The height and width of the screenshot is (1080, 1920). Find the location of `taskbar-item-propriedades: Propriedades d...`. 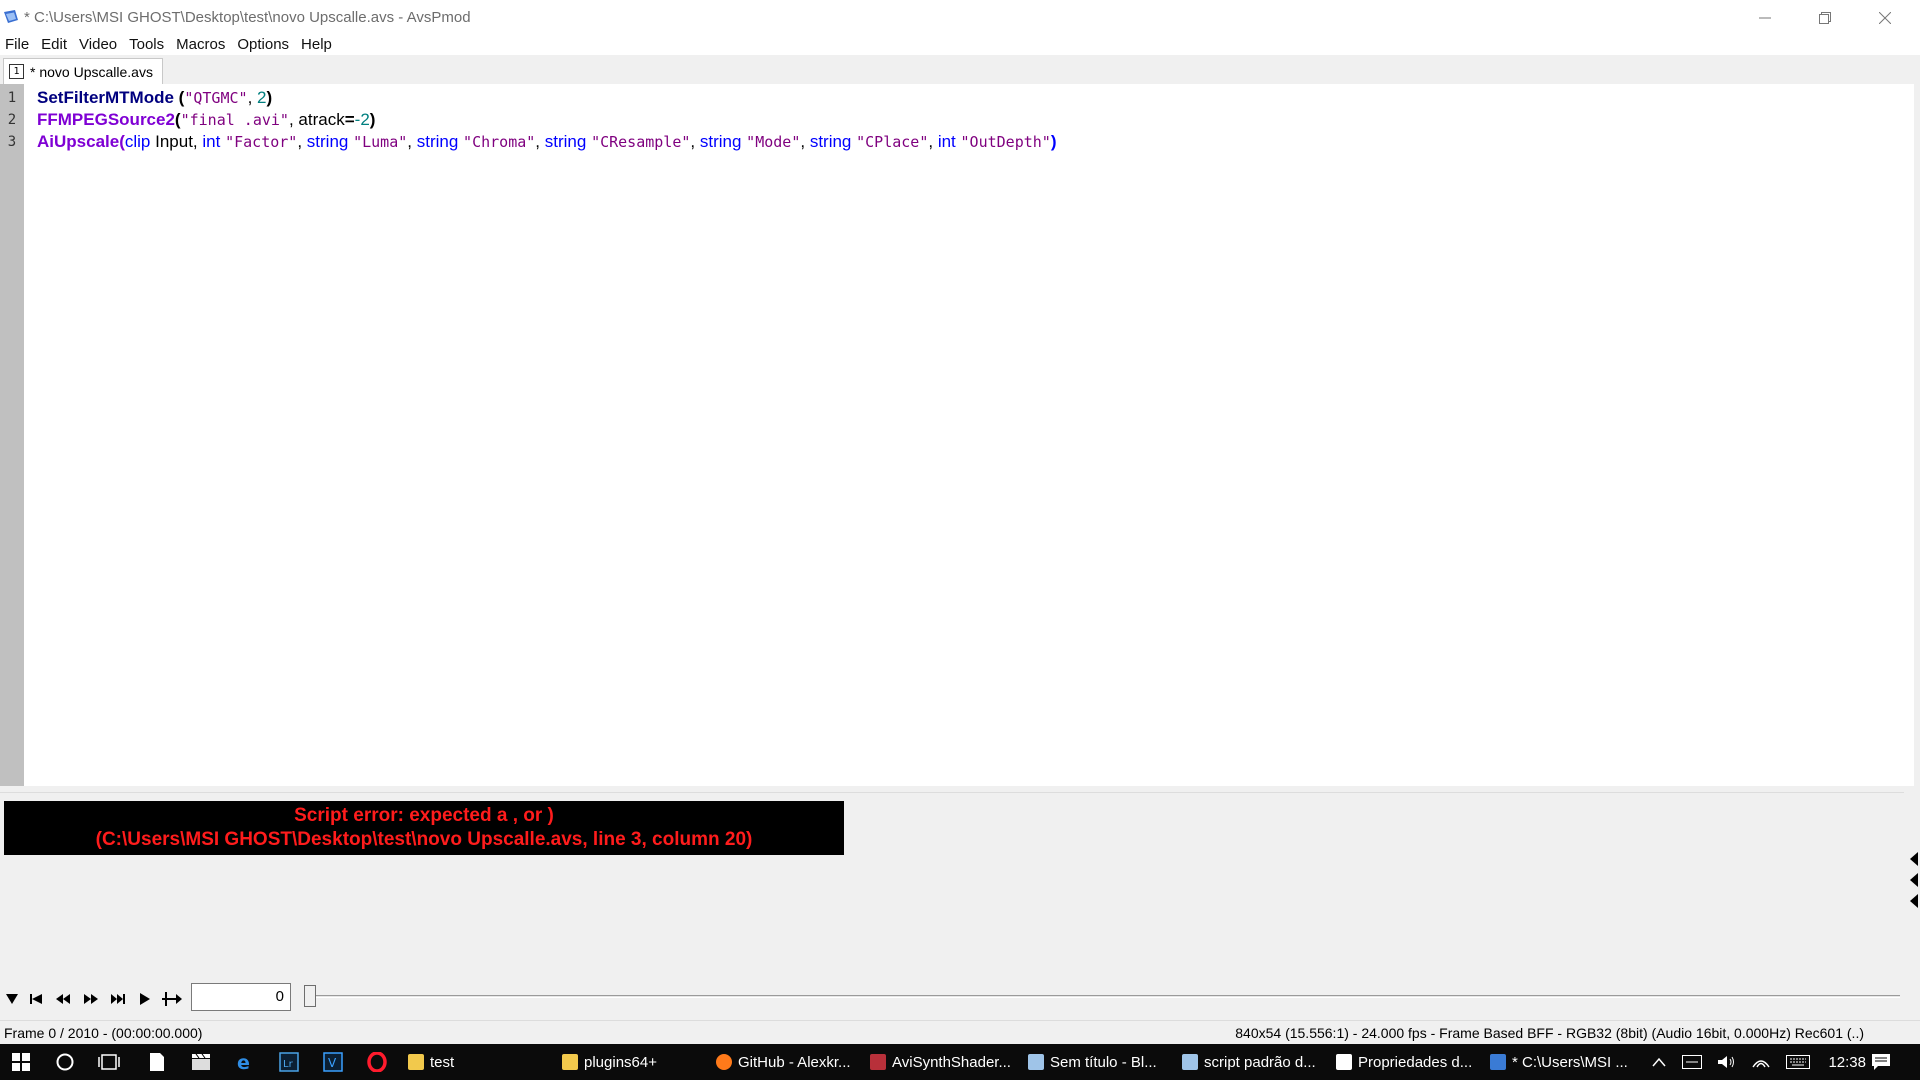

taskbar-item-propriedades: Propriedades d... is located at coordinates (1404, 1062).